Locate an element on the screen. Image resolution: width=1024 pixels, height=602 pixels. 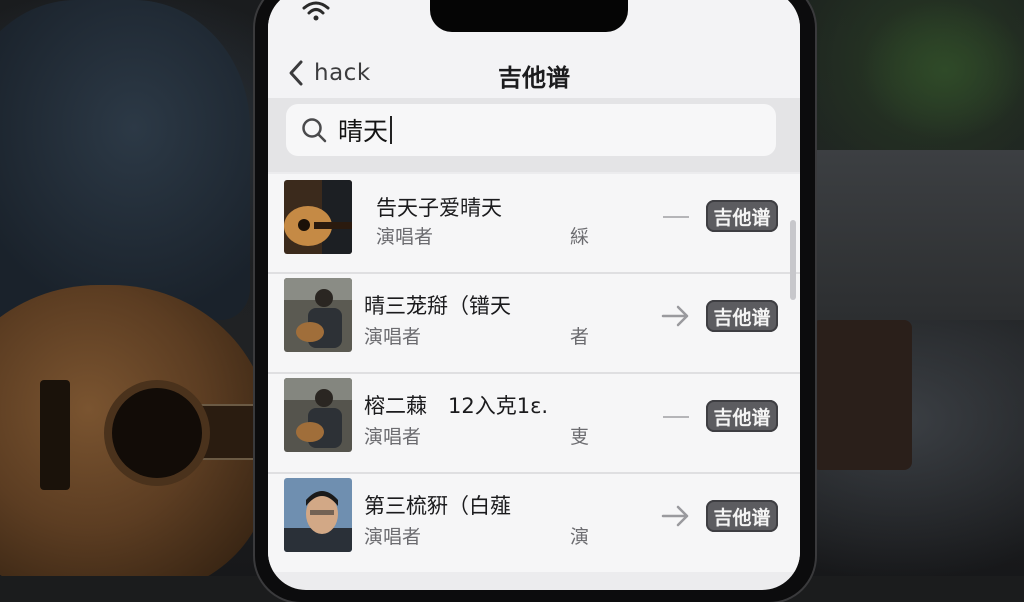
song-title: 榕二蕀 12入克1ɛ. is located at coordinates (456, 406).